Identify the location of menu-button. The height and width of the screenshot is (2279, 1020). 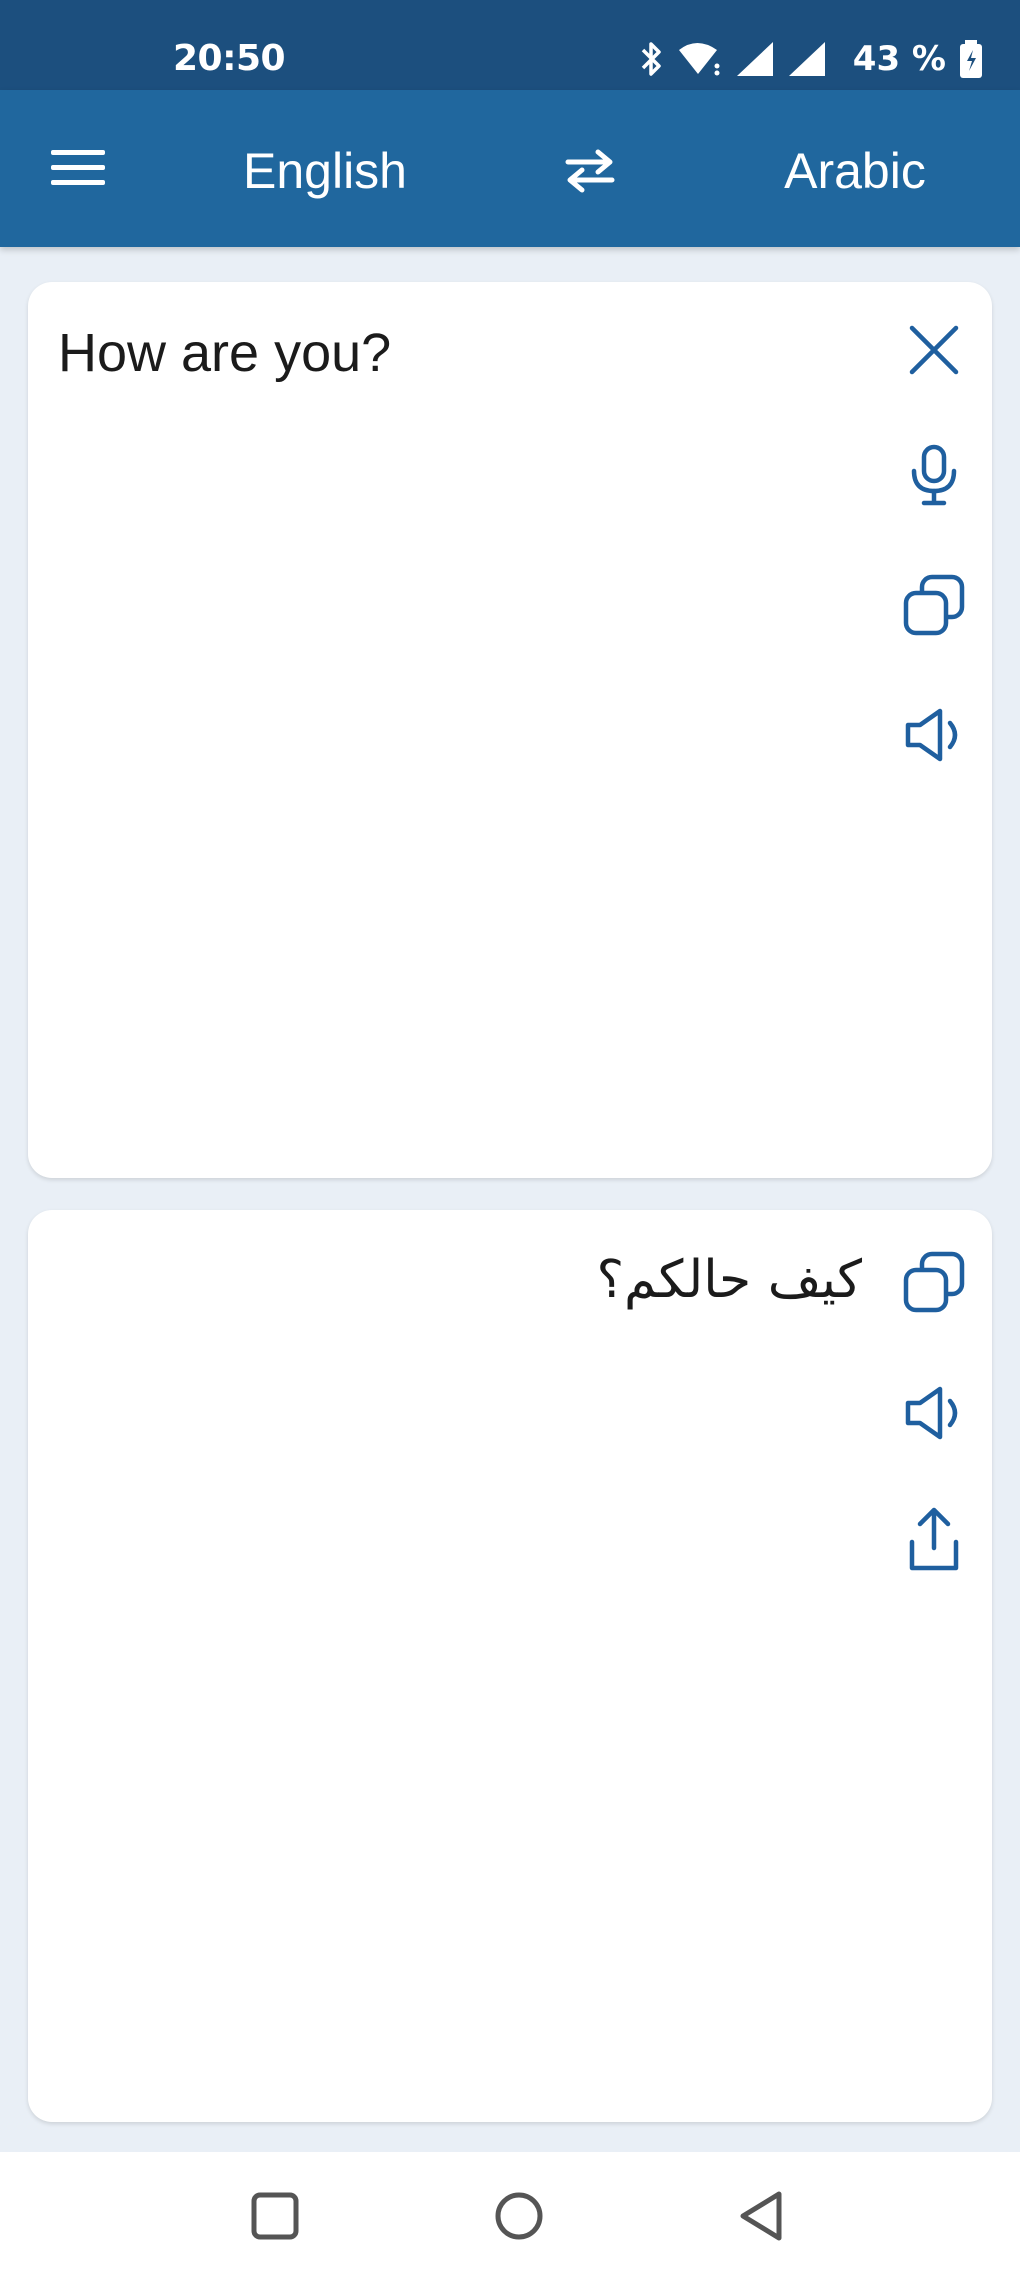
(78, 168).